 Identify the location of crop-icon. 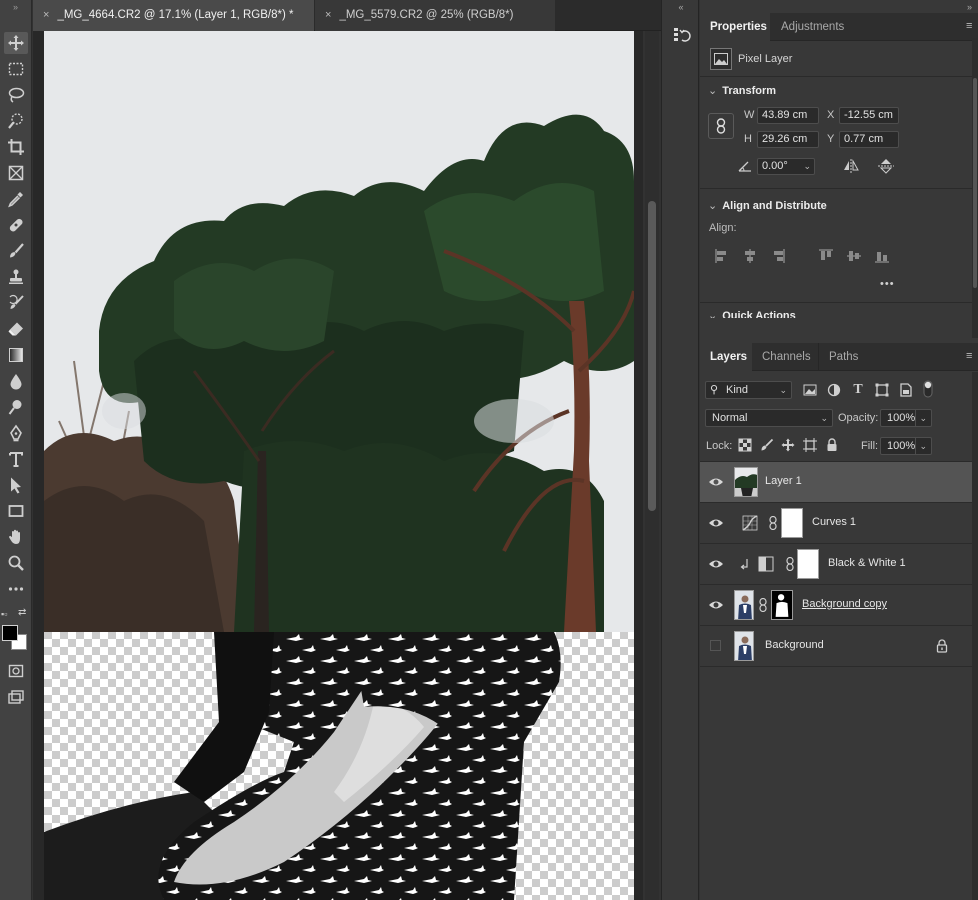
(16, 147).